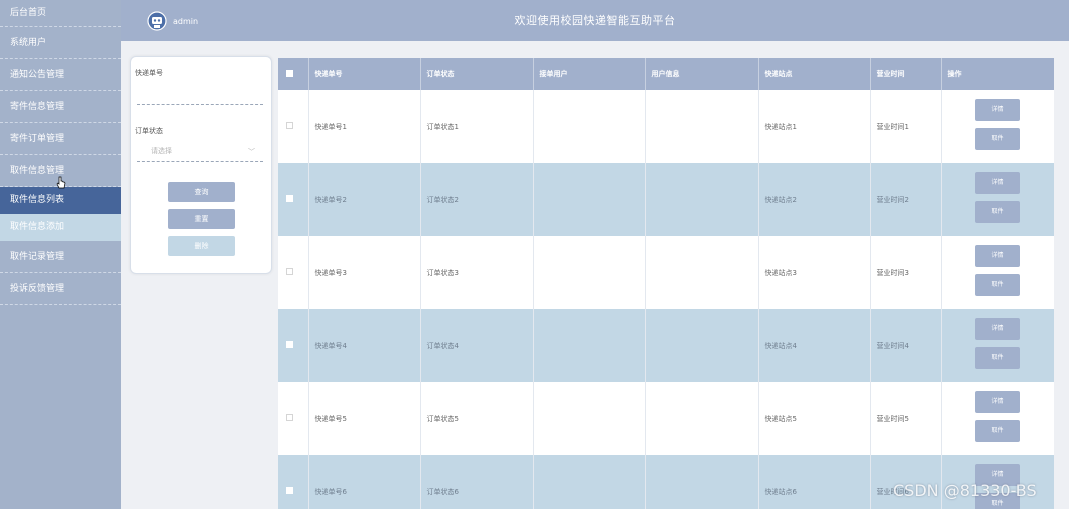 This screenshot has width=1069, height=509. What do you see at coordinates (814, 74) in the screenshot?
I see `column-header: 快递站点` at bounding box center [814, 74].